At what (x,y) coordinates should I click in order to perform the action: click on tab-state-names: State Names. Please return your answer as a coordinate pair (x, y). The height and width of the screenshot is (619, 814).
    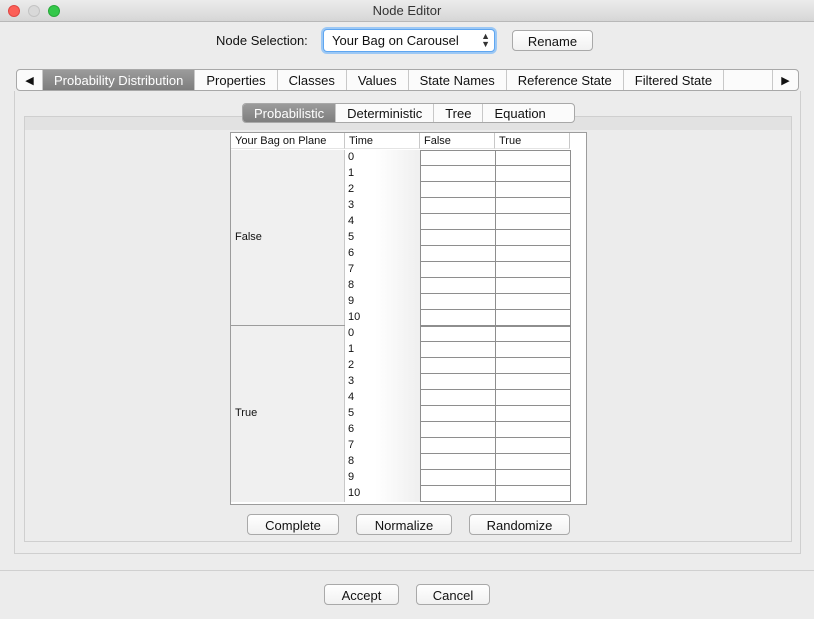
    Looking at the image, I should click on (458, 80).